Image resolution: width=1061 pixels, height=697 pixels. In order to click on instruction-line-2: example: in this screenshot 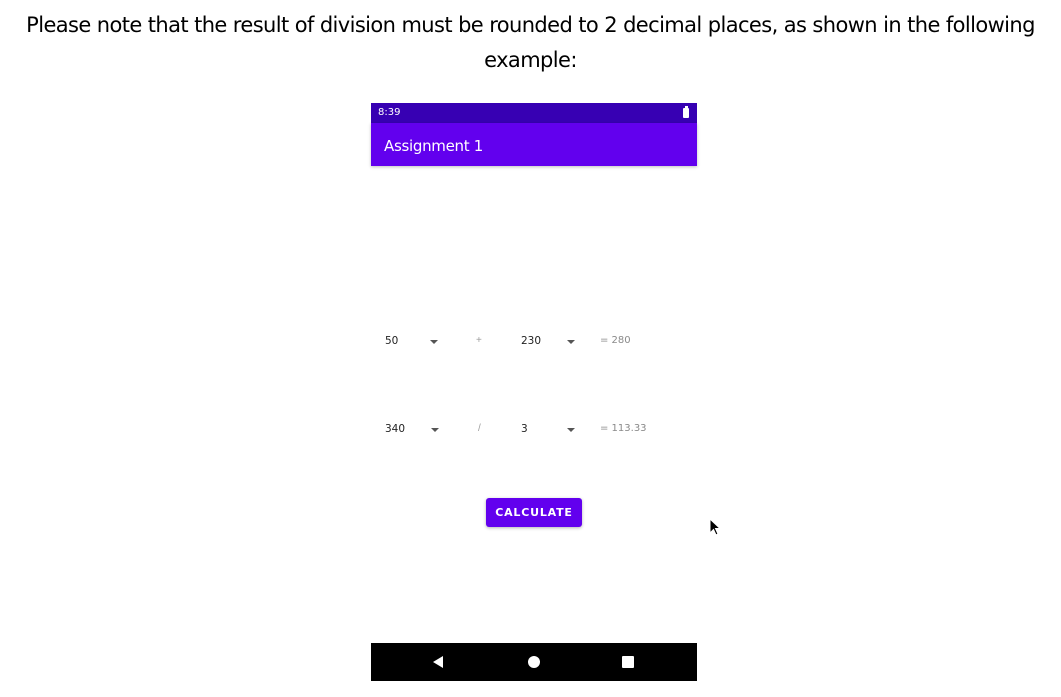, I will do `click(530, 60)`.